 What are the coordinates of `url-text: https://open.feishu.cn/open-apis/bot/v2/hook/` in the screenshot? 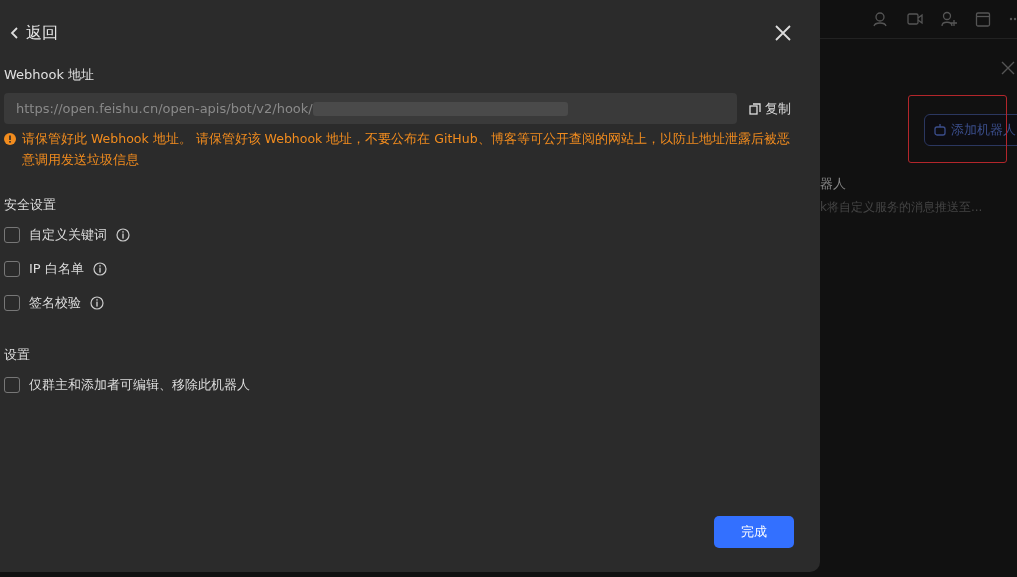 It's located at (164, 108).